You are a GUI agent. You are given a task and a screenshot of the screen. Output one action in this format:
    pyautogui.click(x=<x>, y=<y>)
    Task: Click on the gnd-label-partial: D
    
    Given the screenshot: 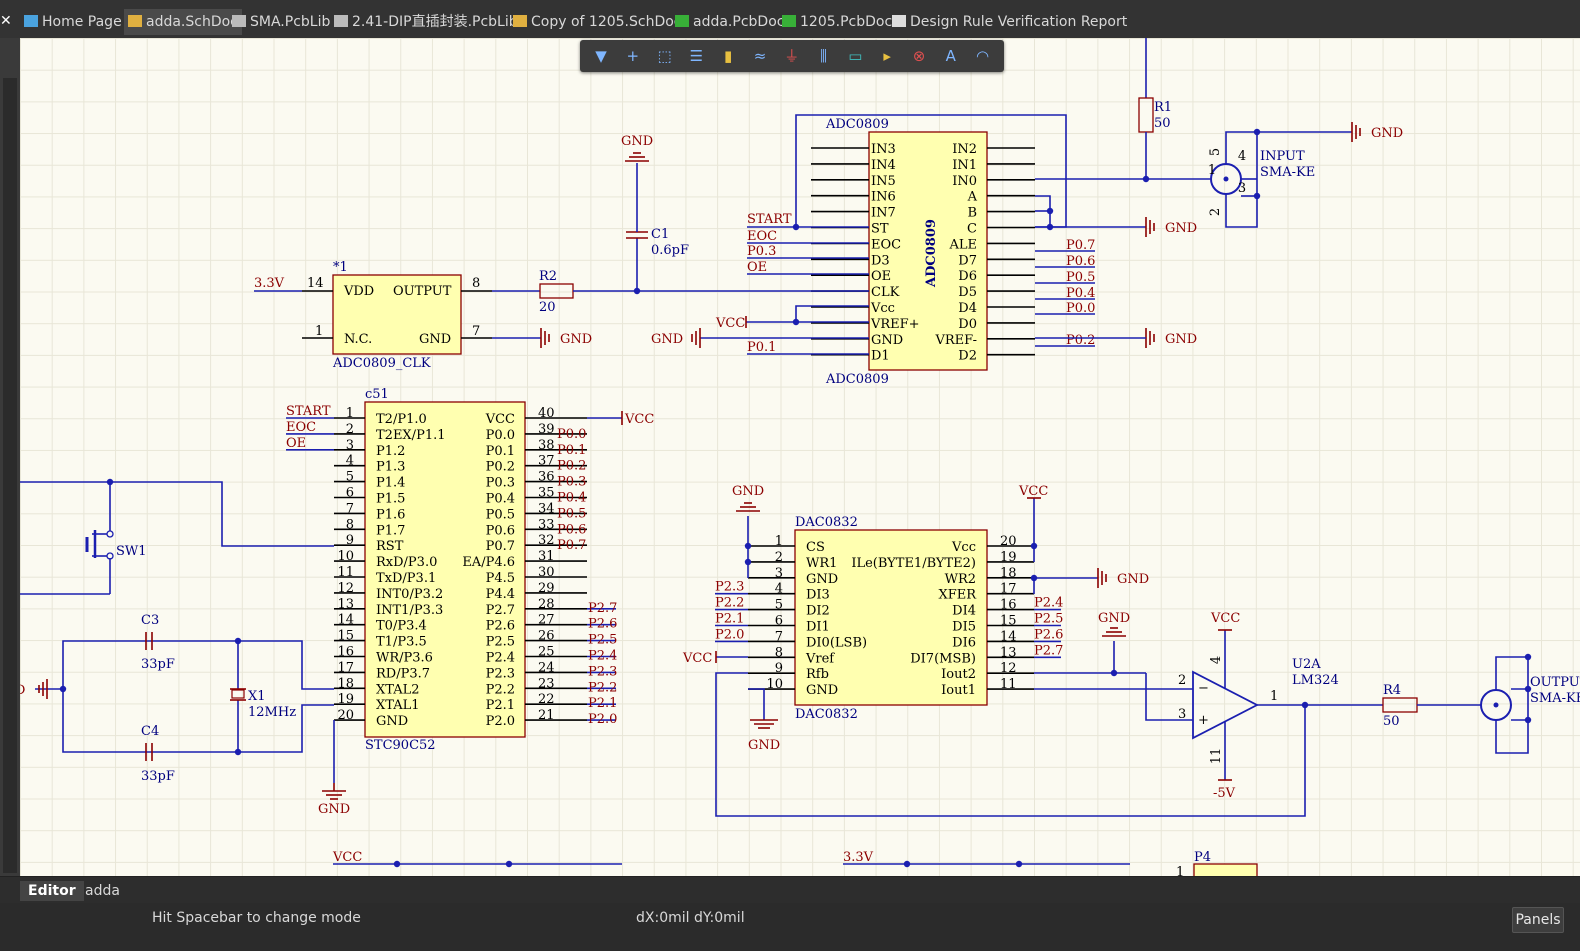 What is the action you would take?
    pyautogui.click(x=22, y=690)
    